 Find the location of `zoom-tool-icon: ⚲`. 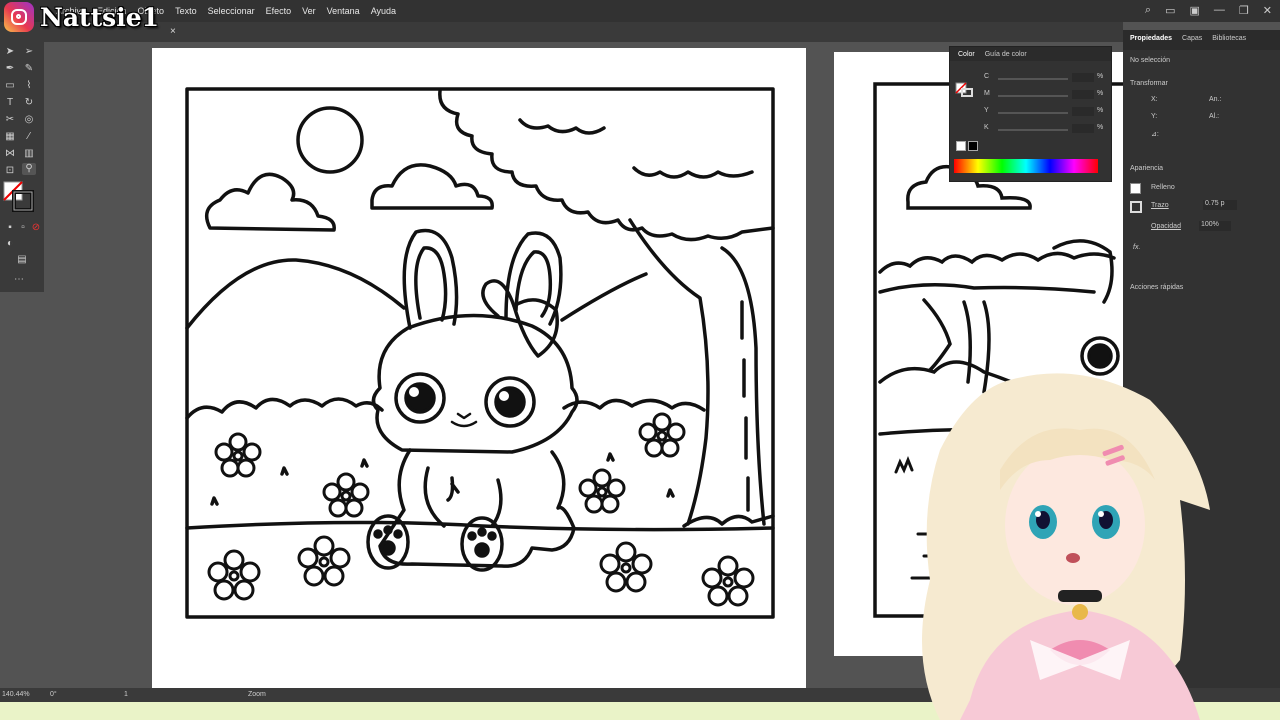

zoom-tool-icon: ⚲ is located at coordinates (29, 169).